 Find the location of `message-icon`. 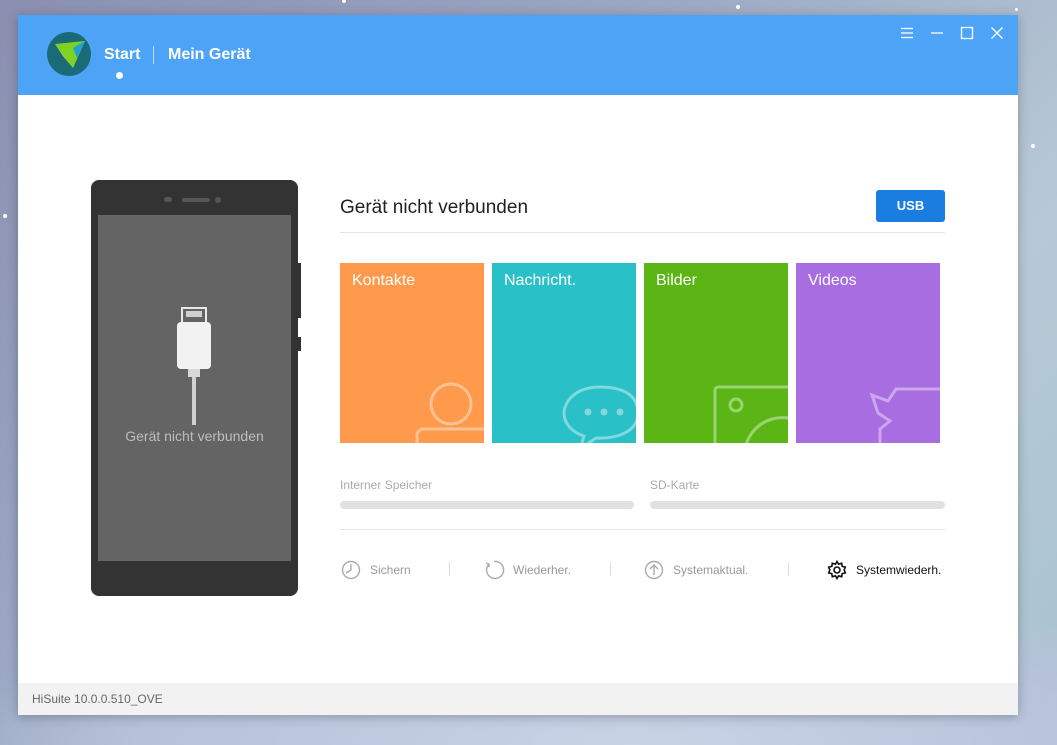

message-icon is located at coordinates (599, 414).